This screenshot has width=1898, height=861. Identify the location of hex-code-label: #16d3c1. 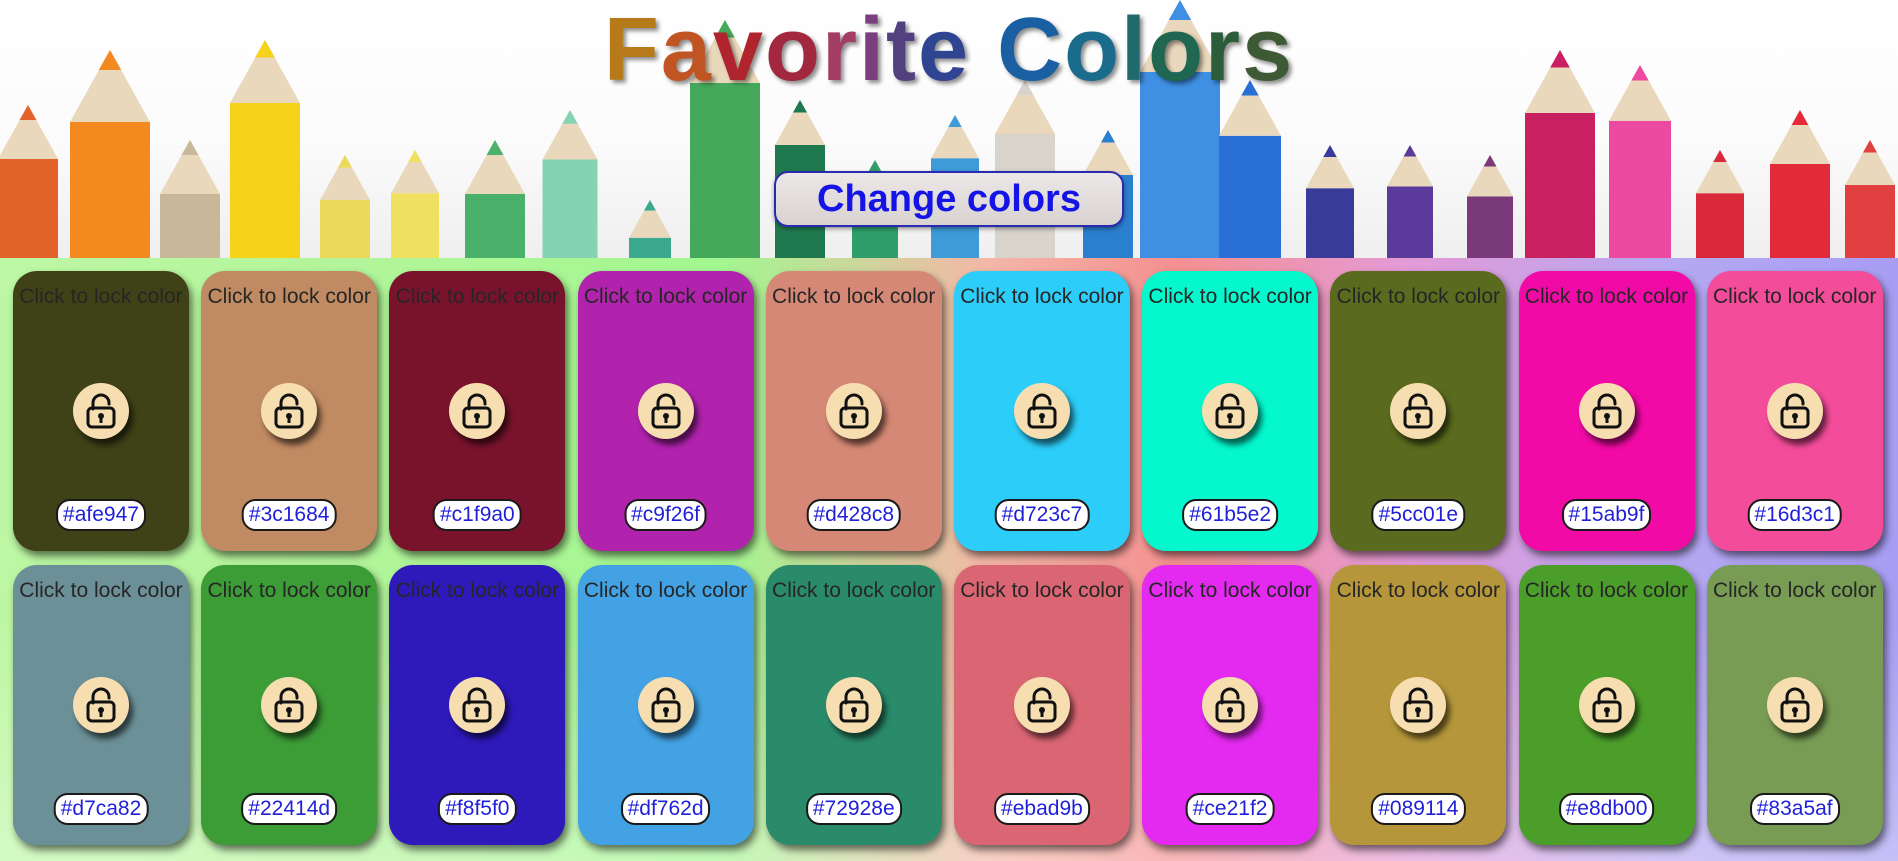
(1794, 515).